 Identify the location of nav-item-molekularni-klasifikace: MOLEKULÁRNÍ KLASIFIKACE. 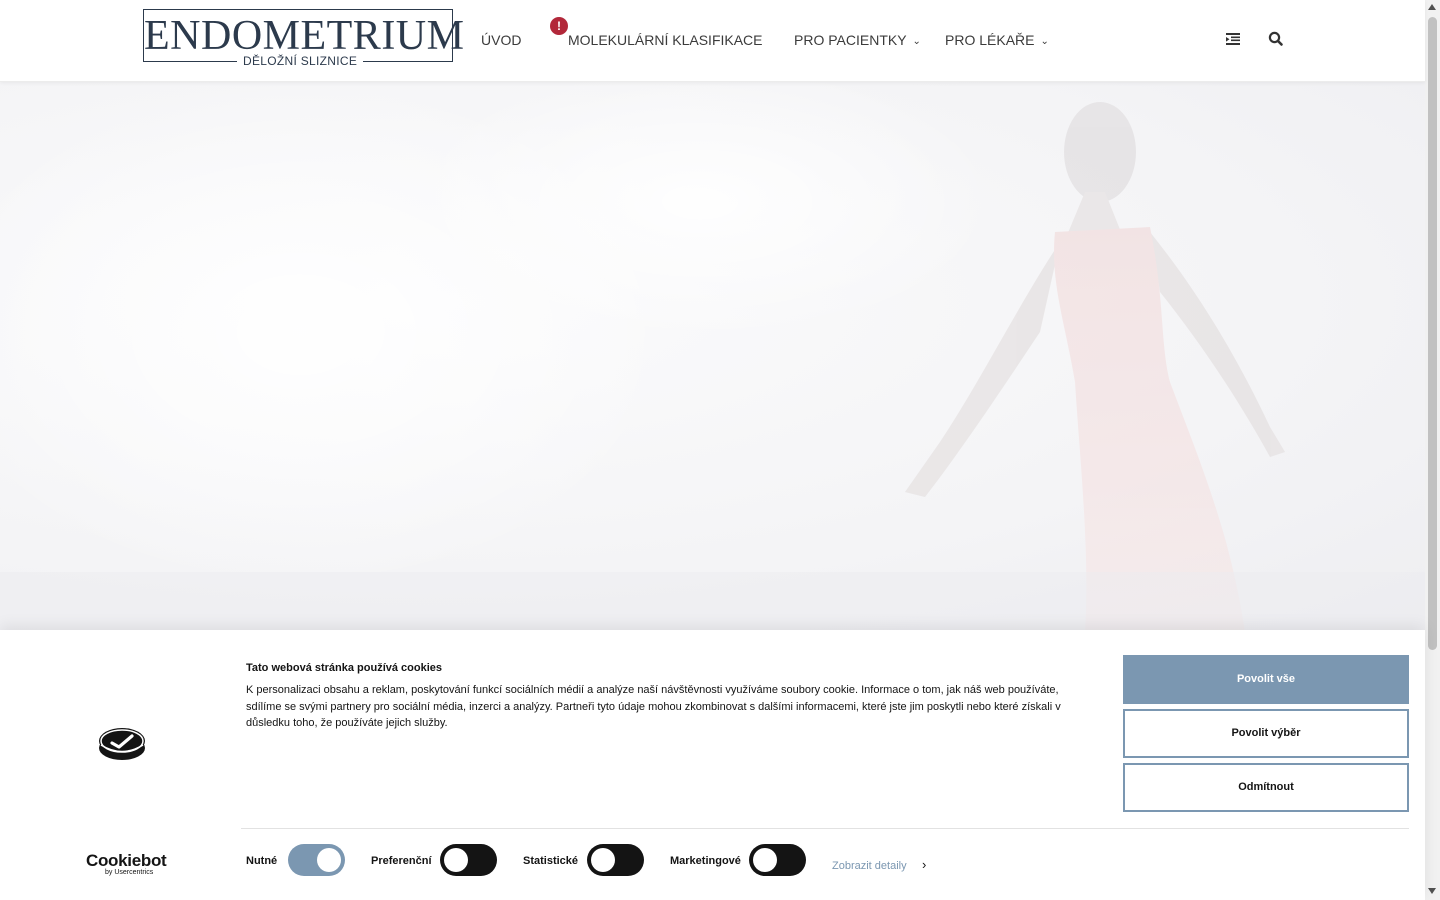
(665, 40).